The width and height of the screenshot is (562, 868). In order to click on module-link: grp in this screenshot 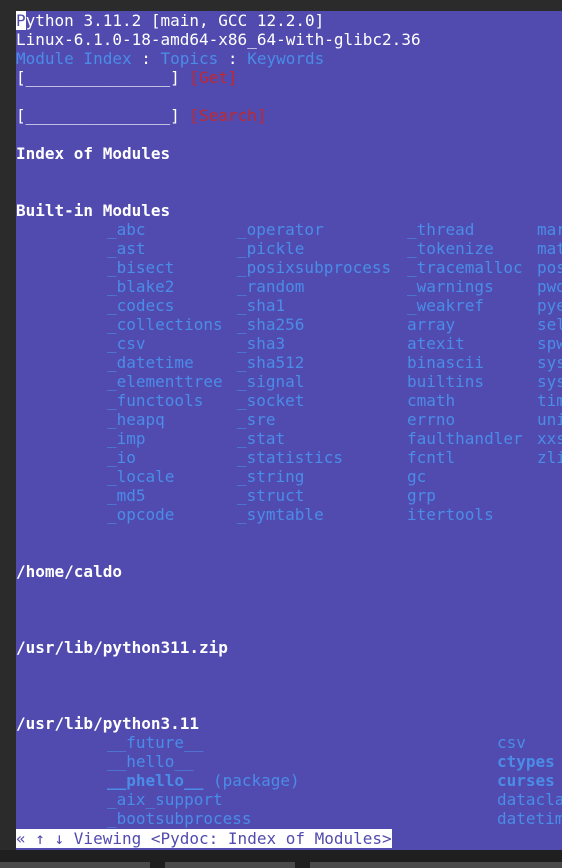, I will do `click(421, 495)`.